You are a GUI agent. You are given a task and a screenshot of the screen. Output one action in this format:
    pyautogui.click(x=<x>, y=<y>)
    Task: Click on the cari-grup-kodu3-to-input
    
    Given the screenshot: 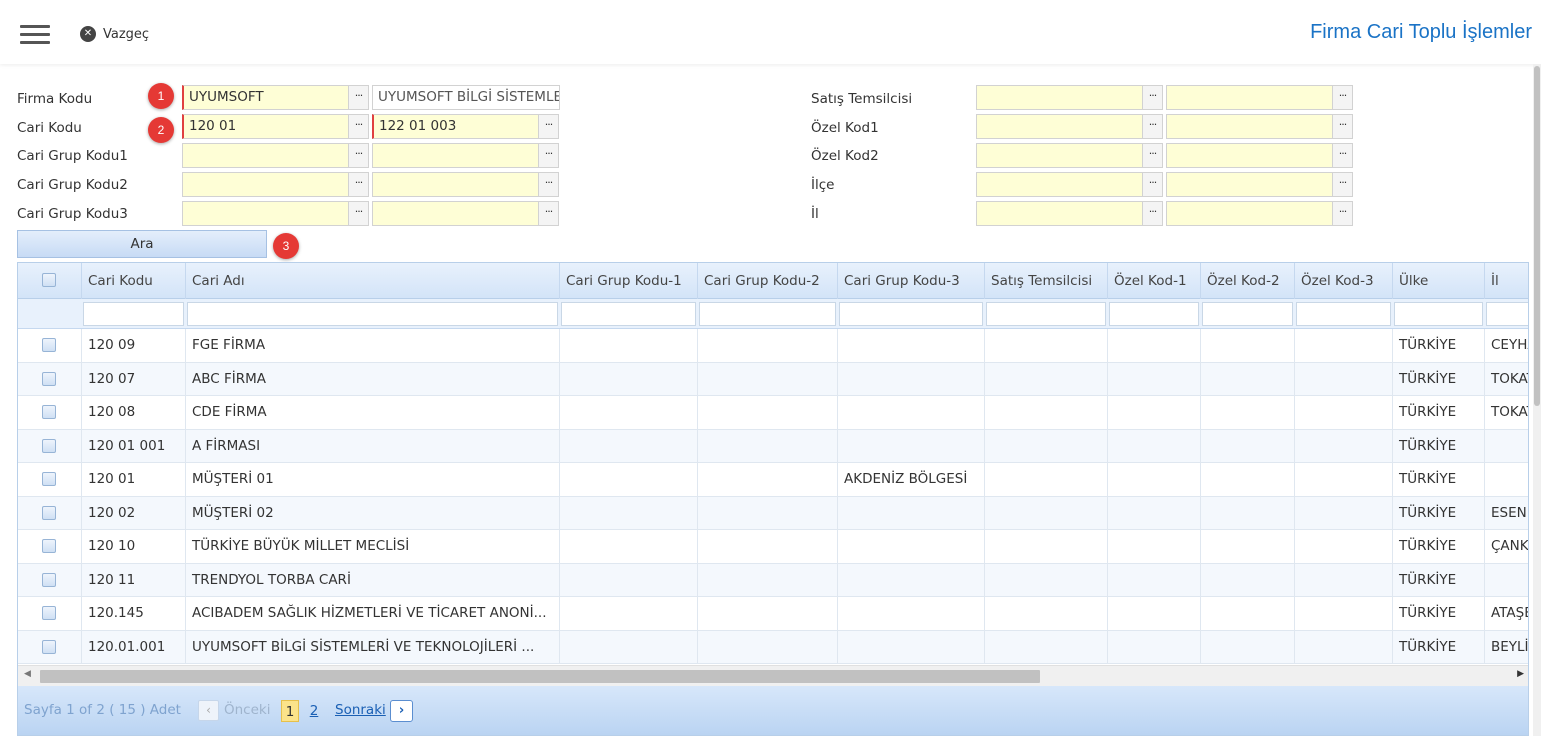 What is the action you would take?
    pyautogui.click(x=455, y=213)
    